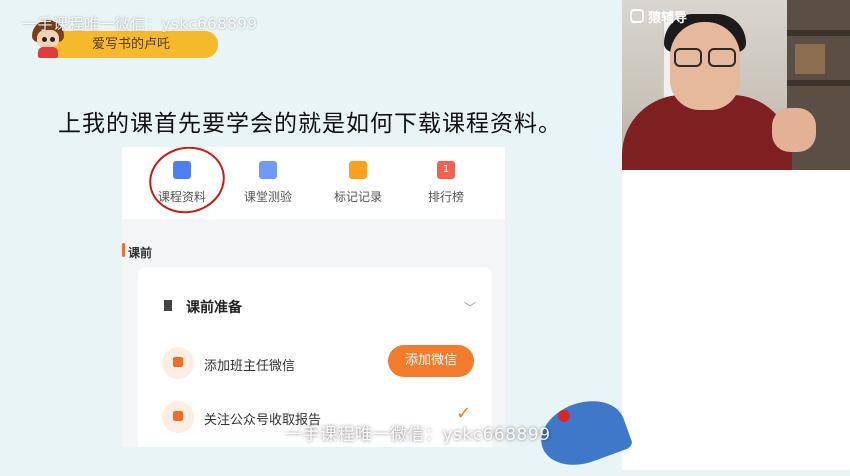  Describe the element at coordinates (445, 197) in the screenshot. I see `tab-label: 排行榜` at that location.